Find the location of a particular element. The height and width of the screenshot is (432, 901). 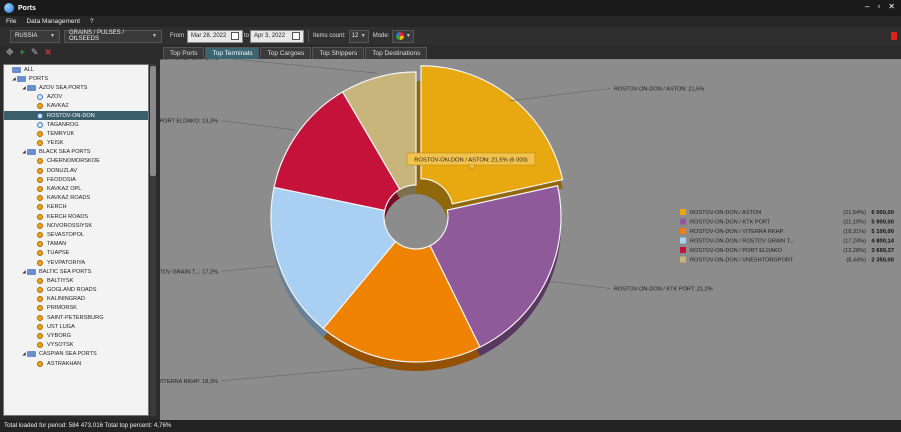

tree-item: DONUZLAV is located at coordinates (76, 170).